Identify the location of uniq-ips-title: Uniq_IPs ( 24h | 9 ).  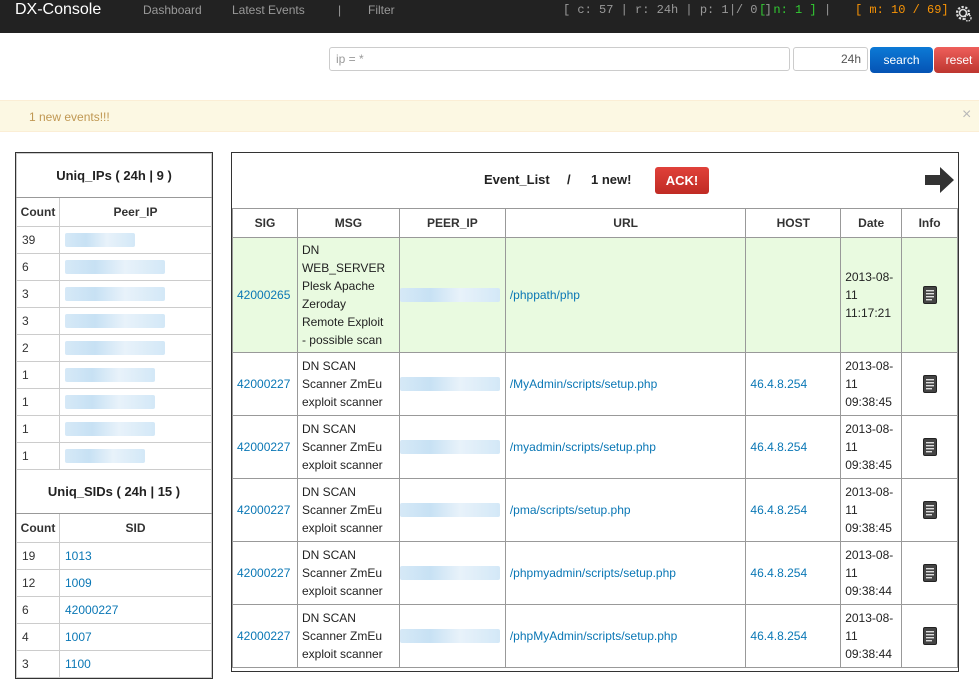
(114, 175).